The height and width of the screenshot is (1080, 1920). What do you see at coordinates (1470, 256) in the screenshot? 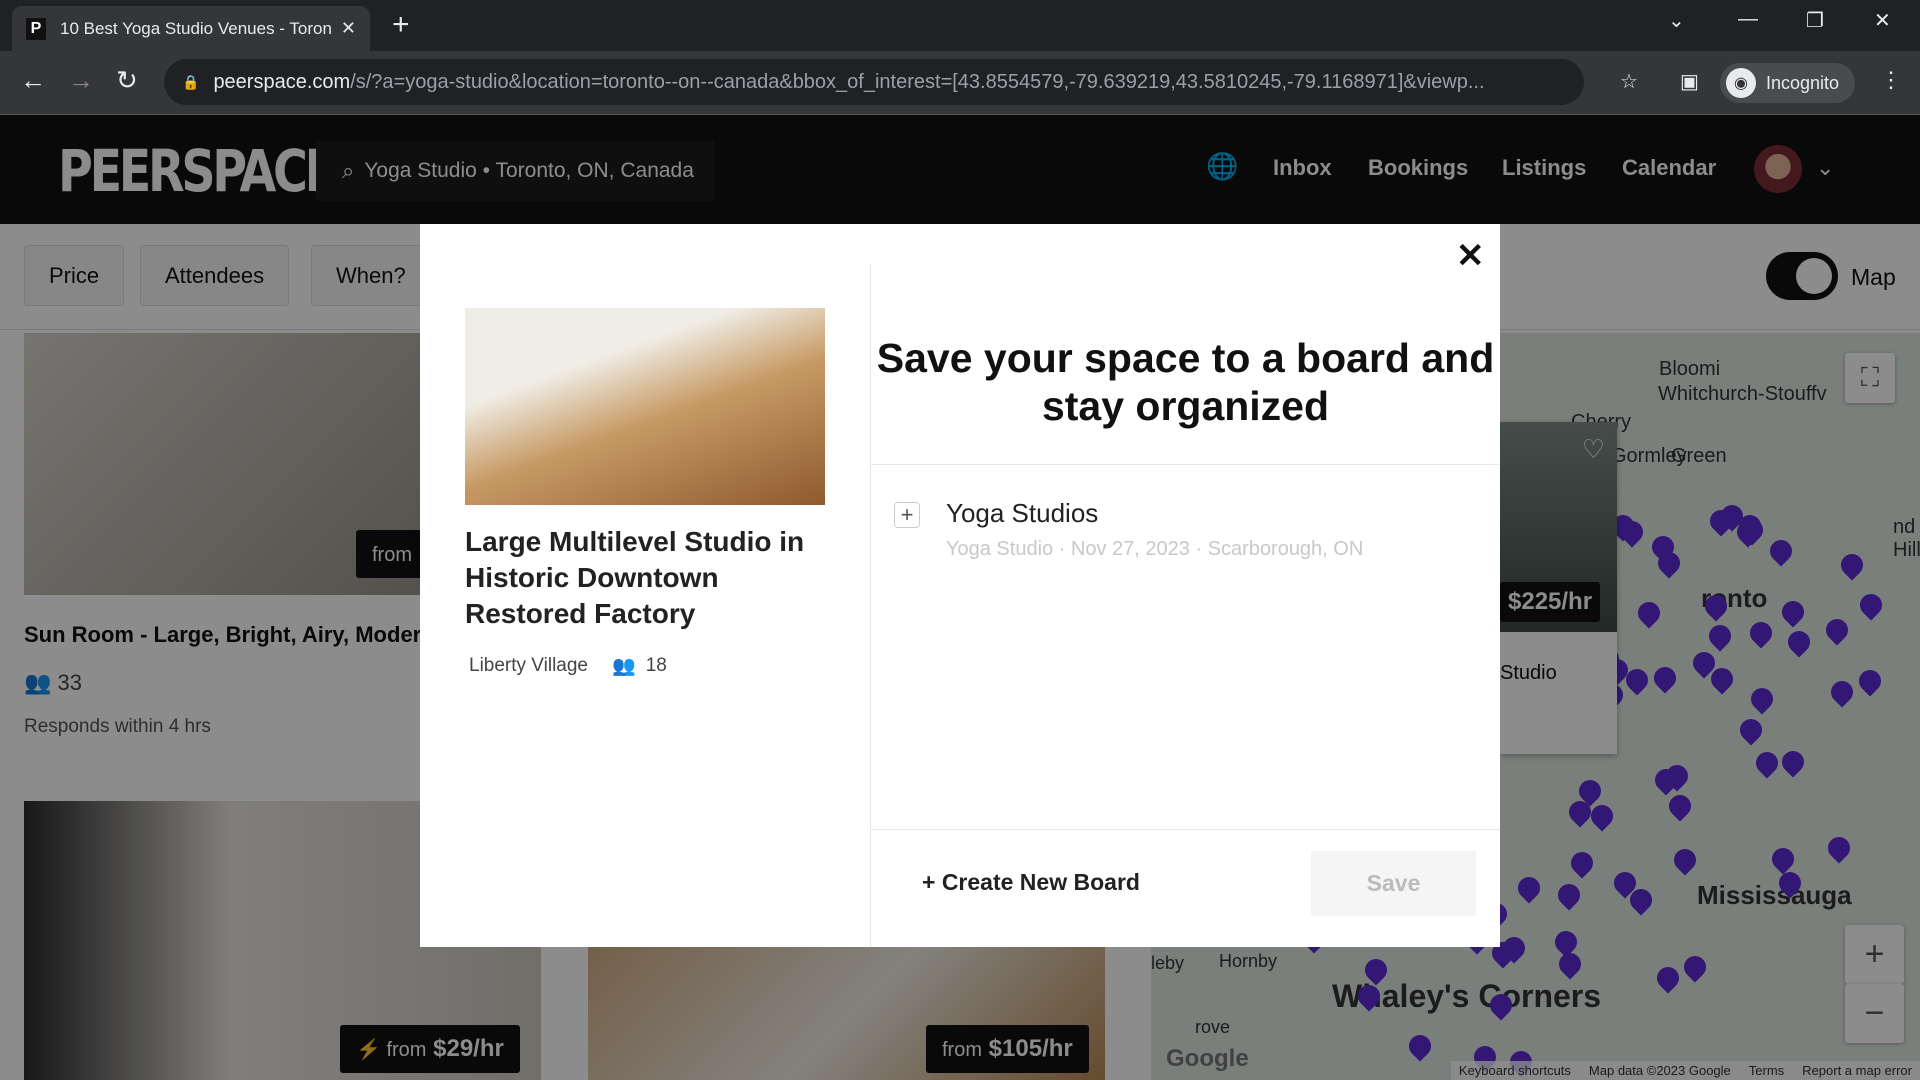
I see `close-icon: ✕` at bounding box center [1470, 256].